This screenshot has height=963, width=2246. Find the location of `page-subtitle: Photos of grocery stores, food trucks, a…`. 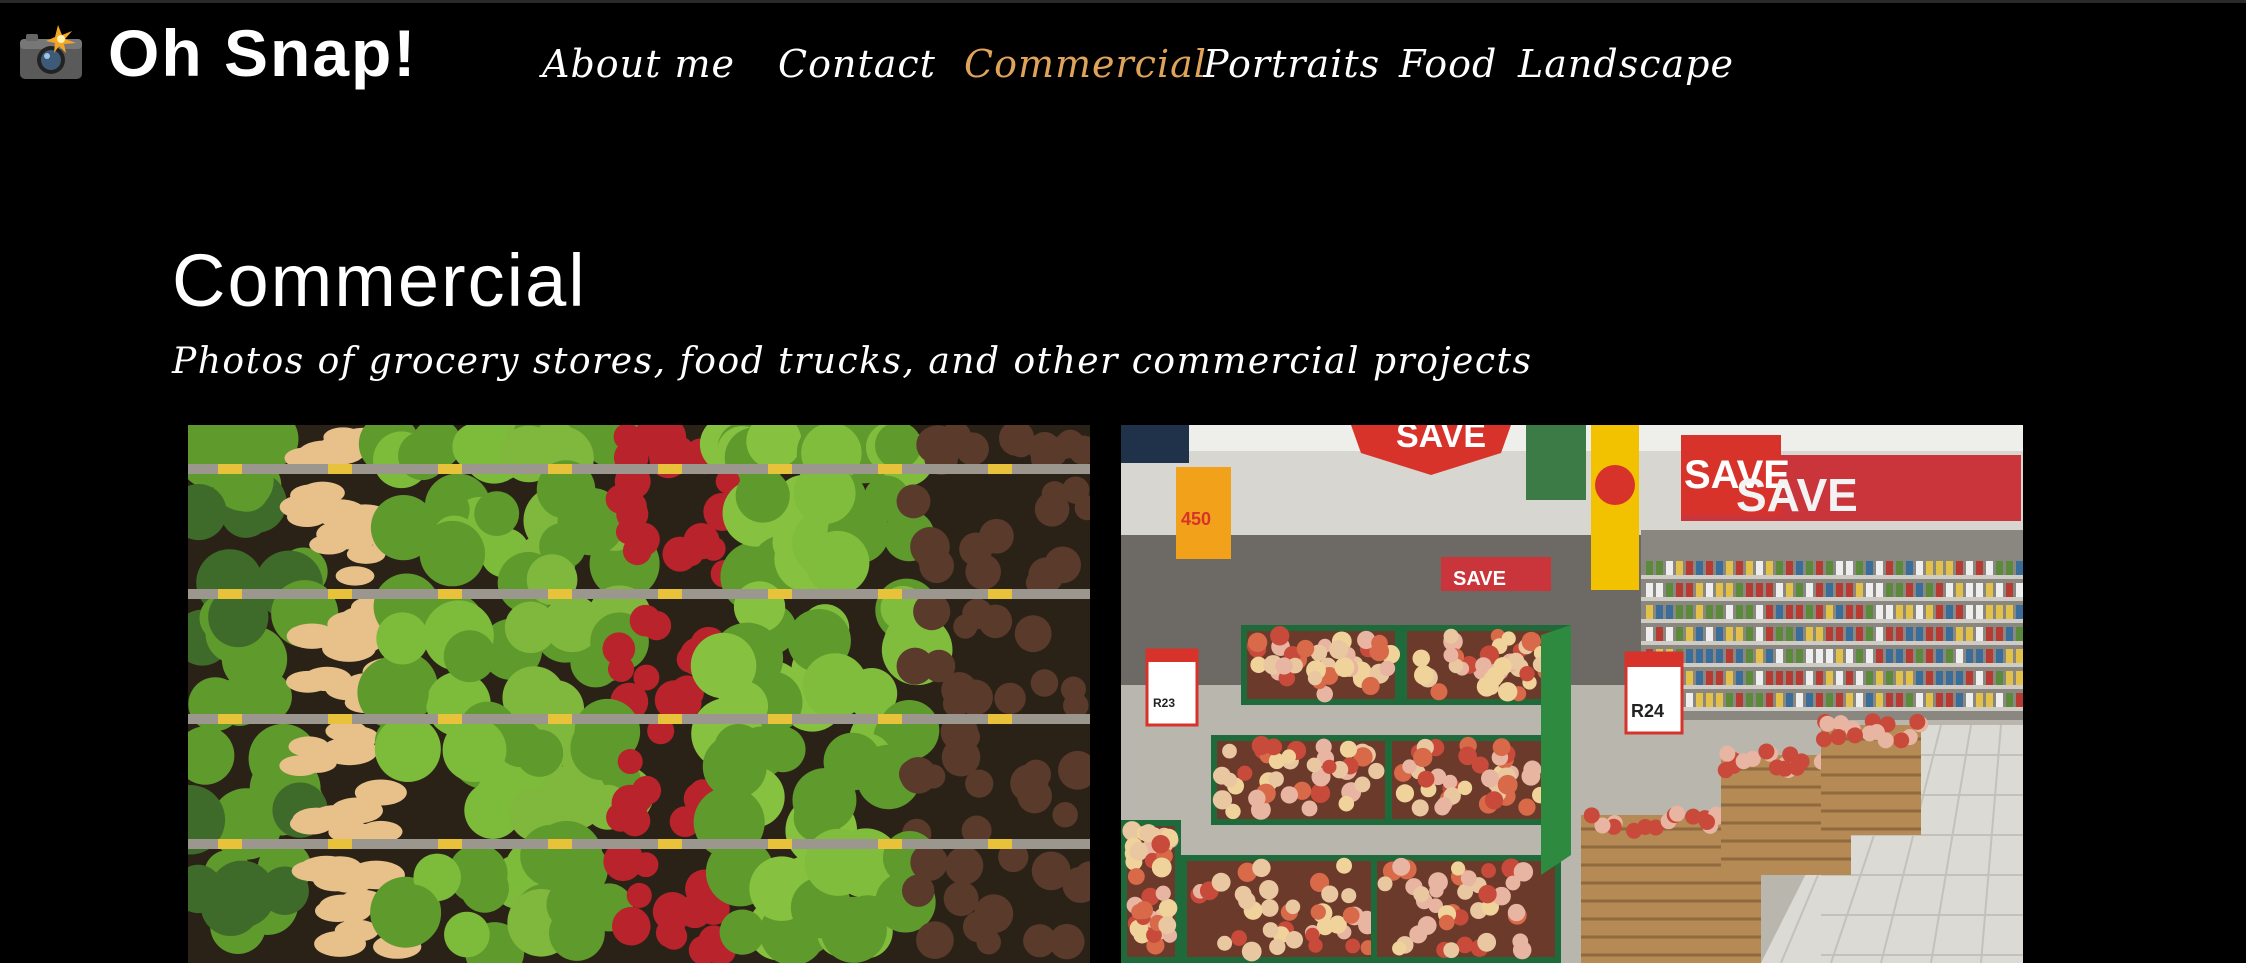

page-subtitle: Photos of grocery stores, food trucks, a… is located at coordinates (852, 361).